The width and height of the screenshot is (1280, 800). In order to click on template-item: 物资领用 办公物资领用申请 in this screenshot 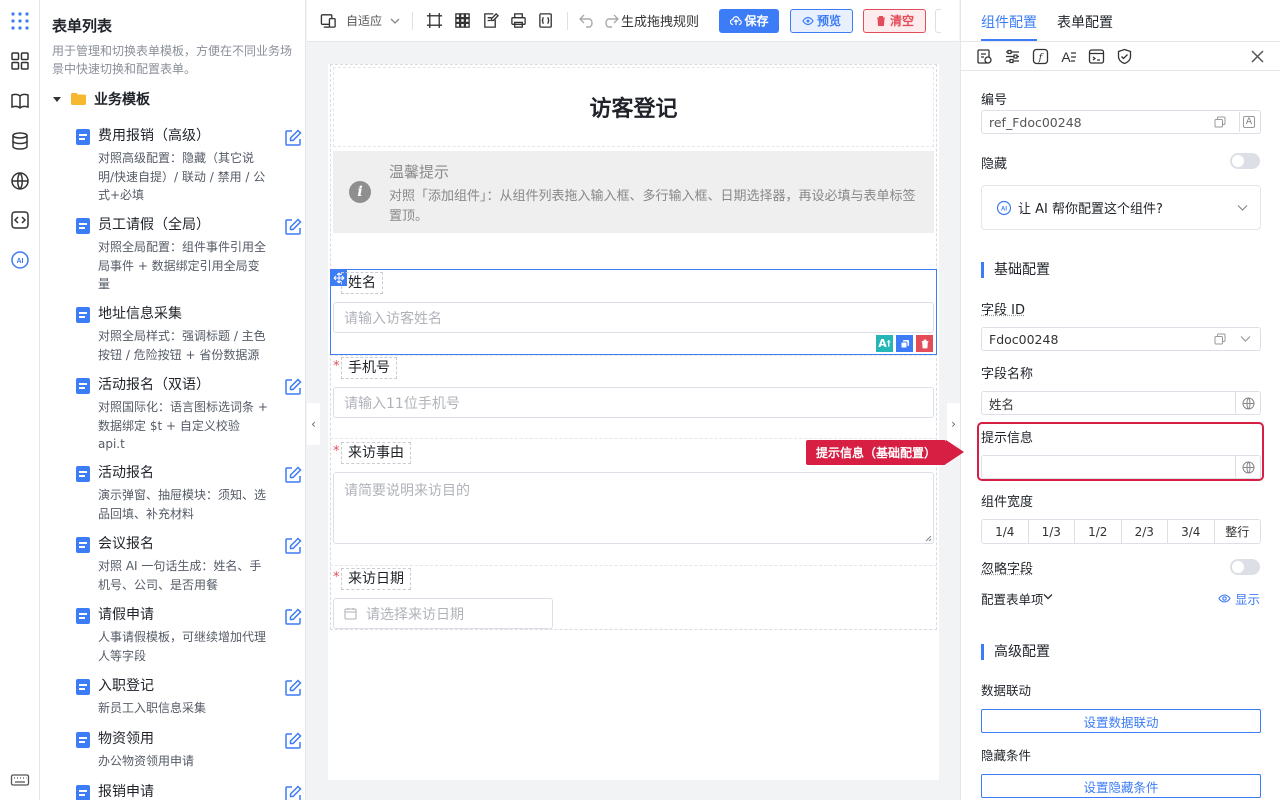, I will do `click(189, 749)`.